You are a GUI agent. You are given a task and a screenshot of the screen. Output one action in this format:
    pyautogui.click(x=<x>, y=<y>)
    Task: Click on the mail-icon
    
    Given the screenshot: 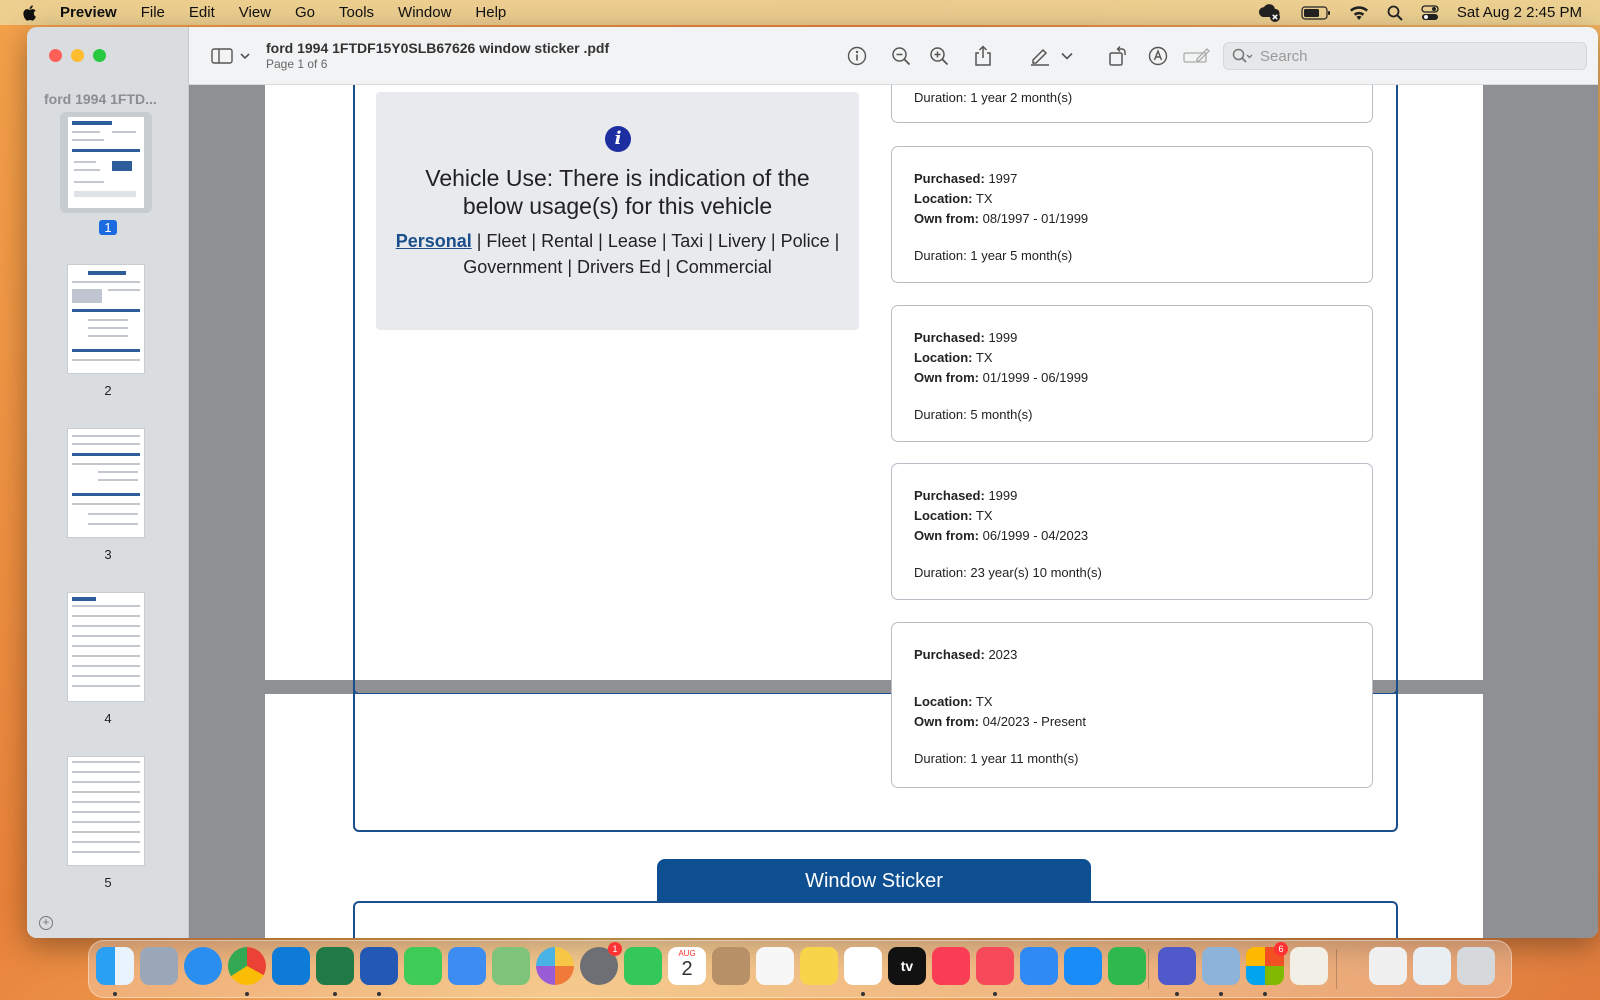 What is the action you would take?
    pyautogui.click(x=467, y=966)
    